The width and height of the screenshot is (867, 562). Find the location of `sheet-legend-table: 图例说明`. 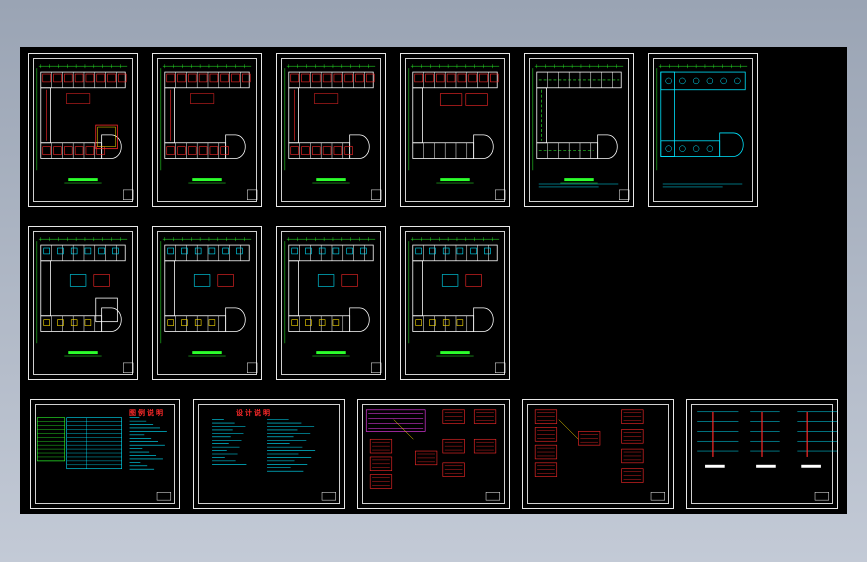

sheet-legend-table: 图例说明 is located at coordinates (105, 454).